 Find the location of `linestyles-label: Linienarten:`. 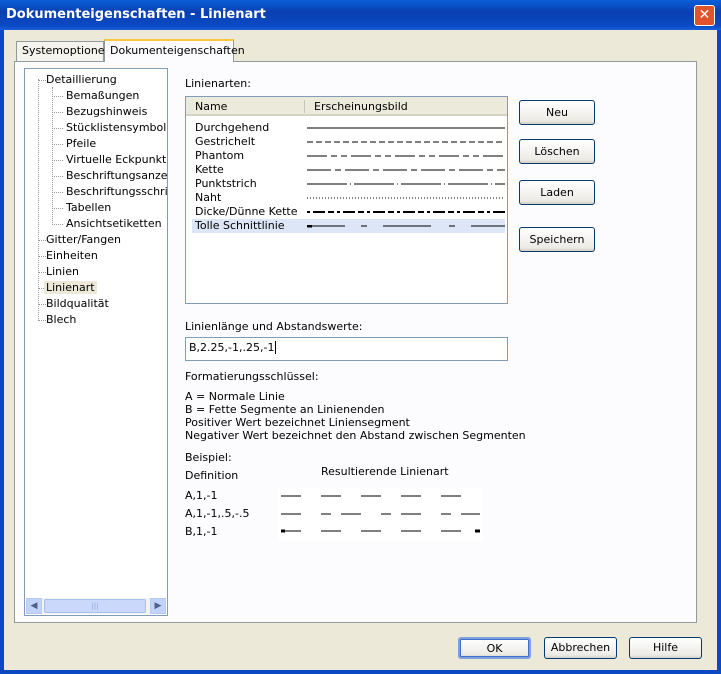

linestyles-label: Linienarten: is located at coordinates (218, 83).